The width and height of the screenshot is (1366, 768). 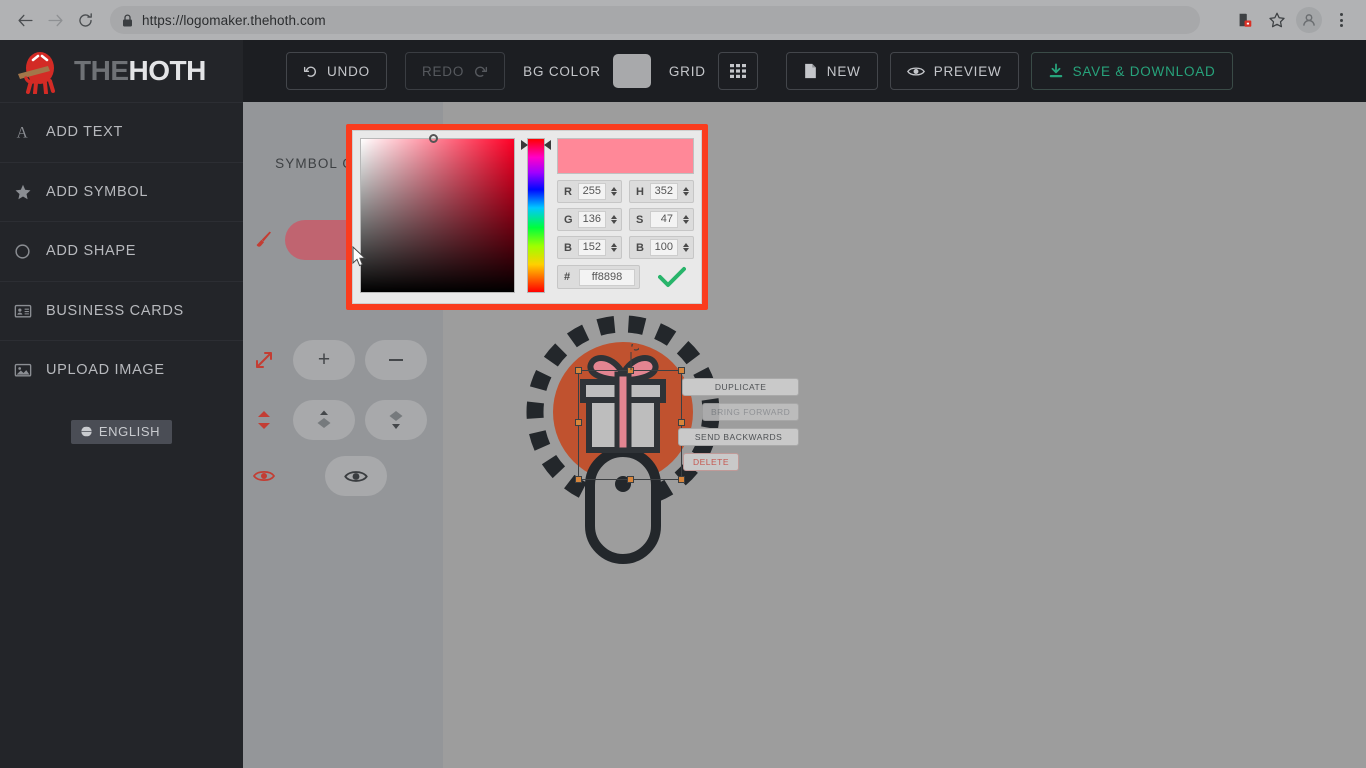 What do you see at coordinates (85, 20) in the screenshot?
I see `reload-button` at bounding box center [85, 20].